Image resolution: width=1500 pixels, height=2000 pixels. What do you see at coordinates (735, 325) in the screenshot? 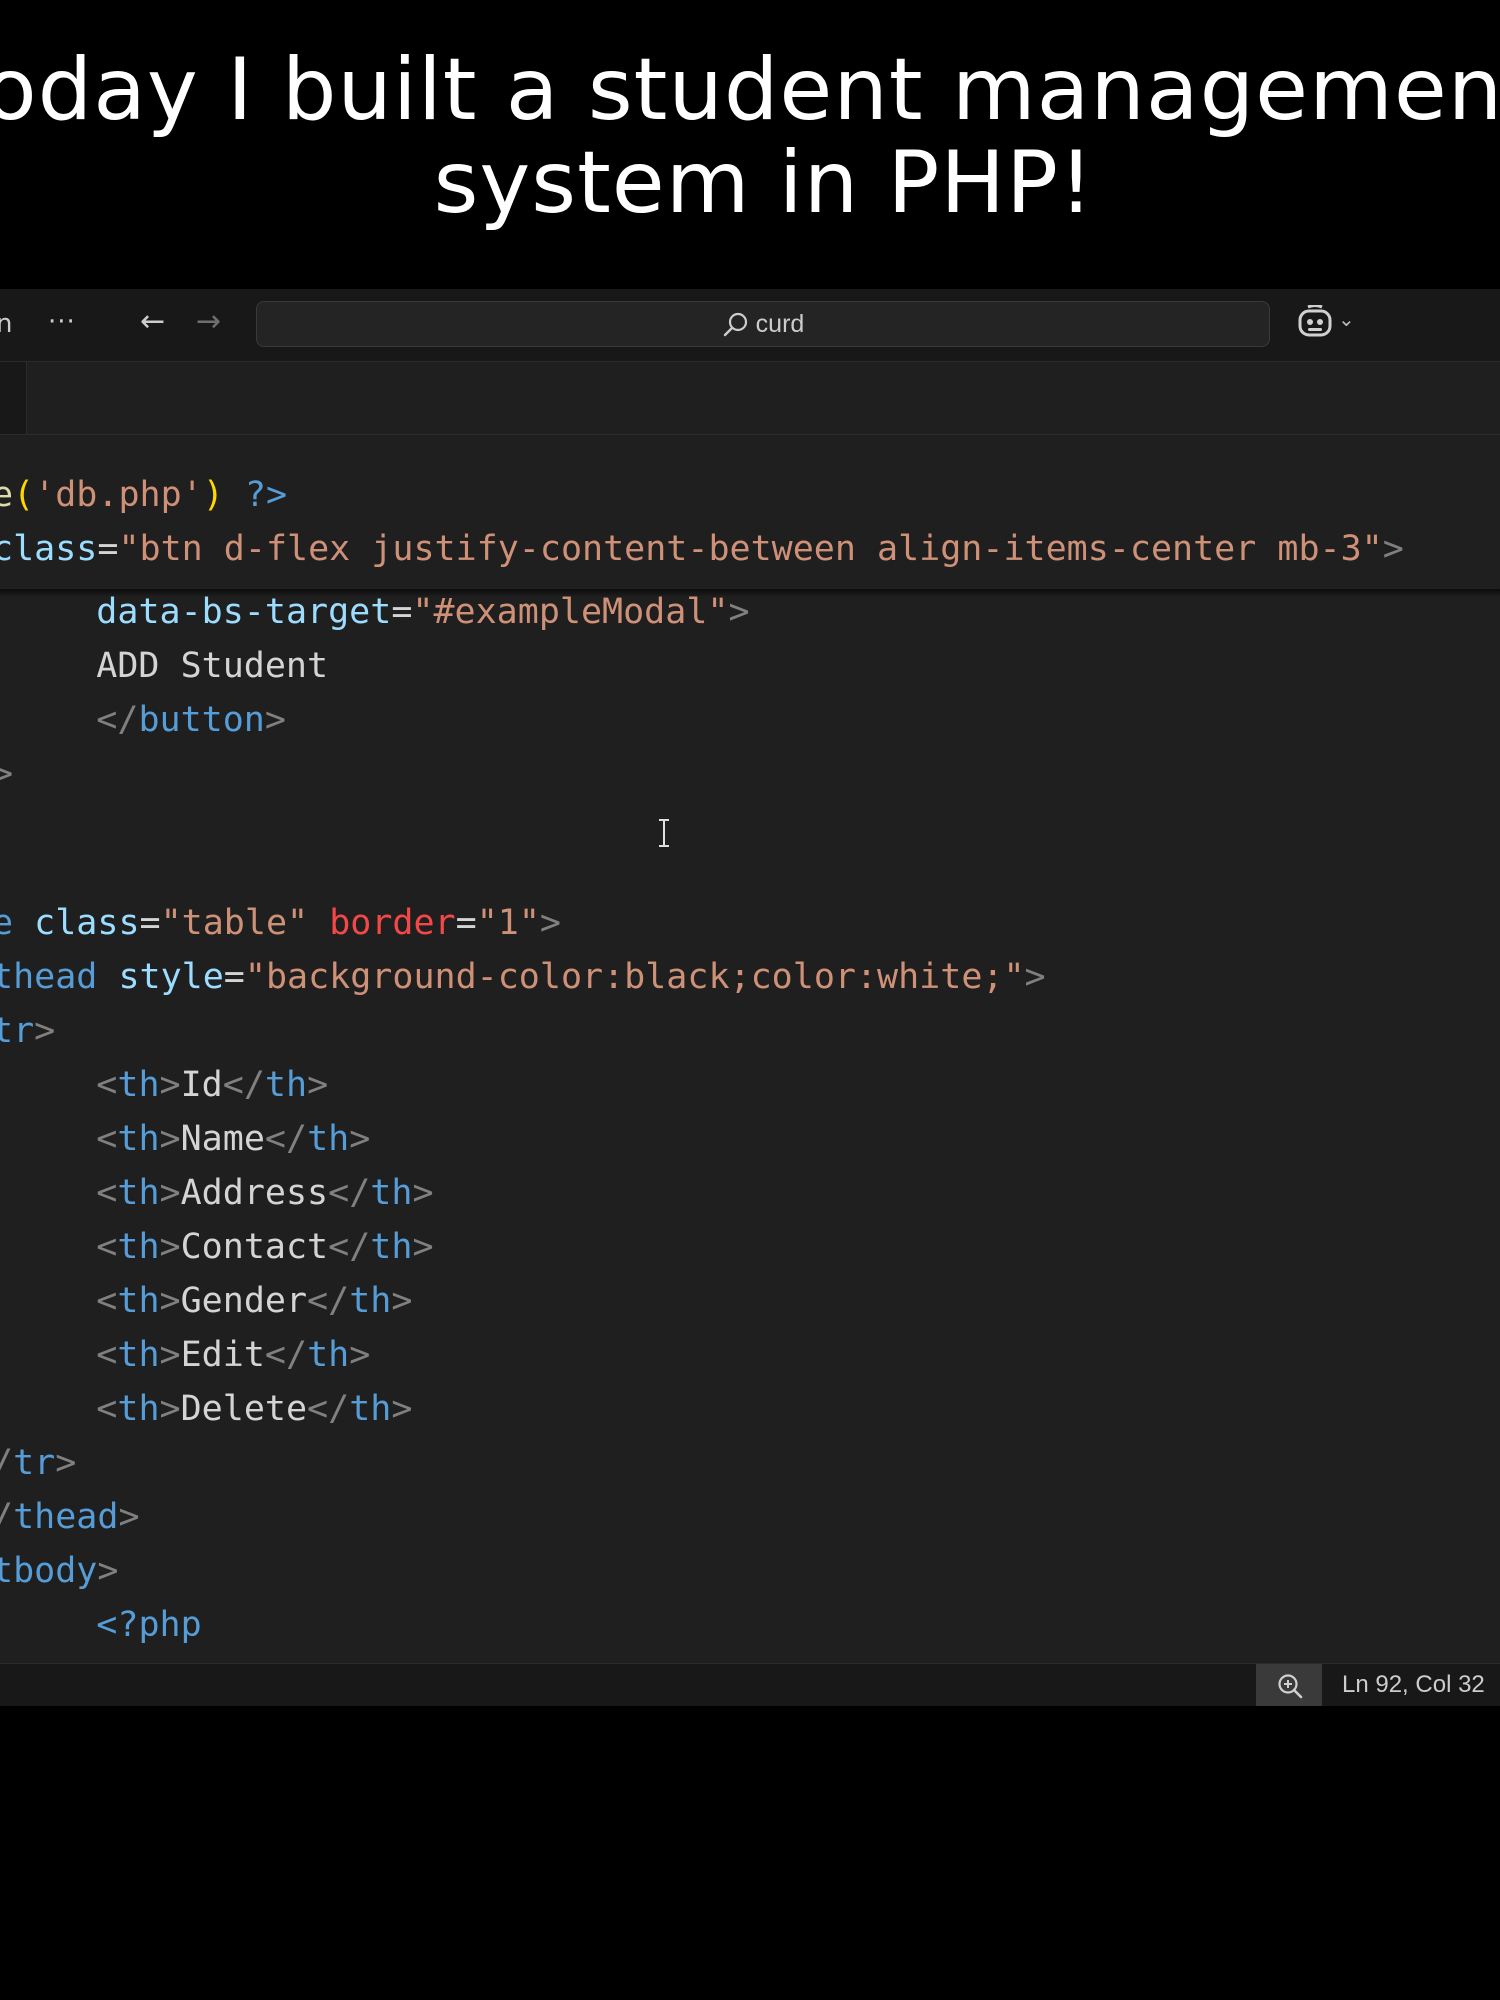
I see `search-icon` at bounding box center [735, 325].